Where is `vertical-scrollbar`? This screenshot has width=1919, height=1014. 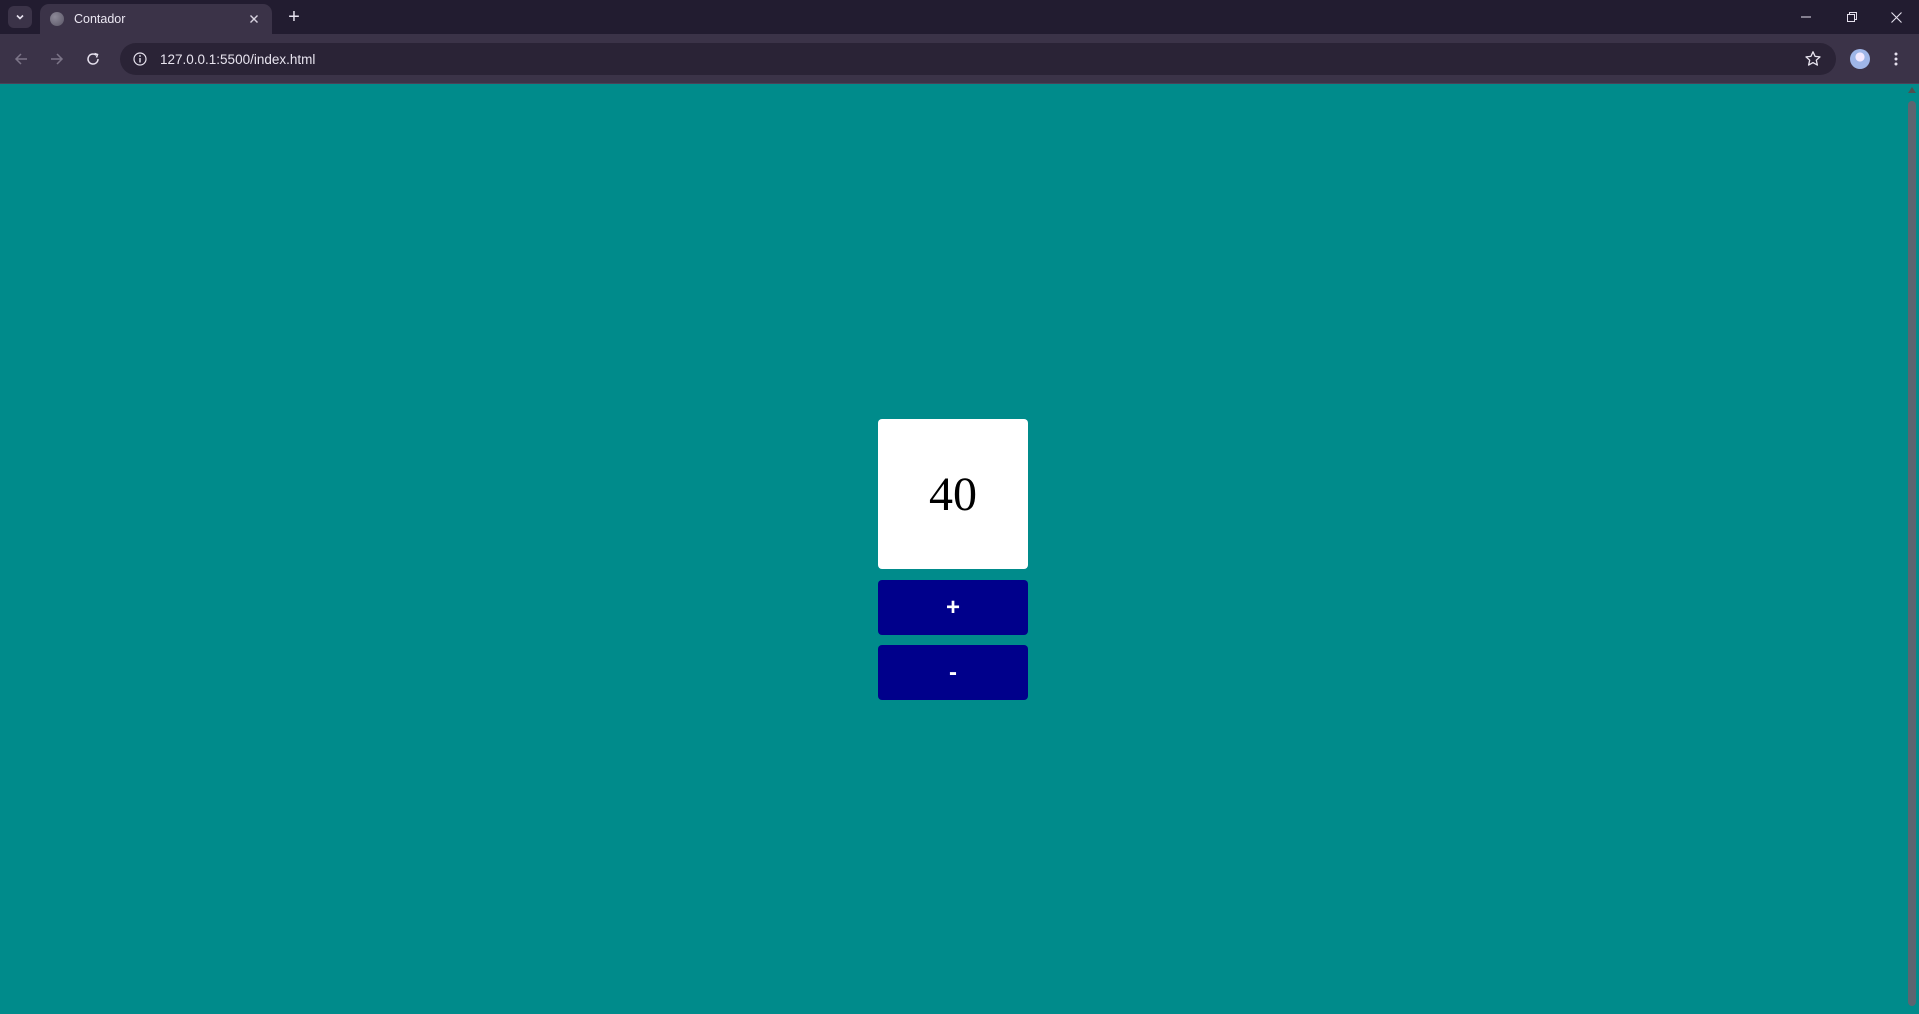
vertical-scrollbar is located at coordinates (1912, 549).